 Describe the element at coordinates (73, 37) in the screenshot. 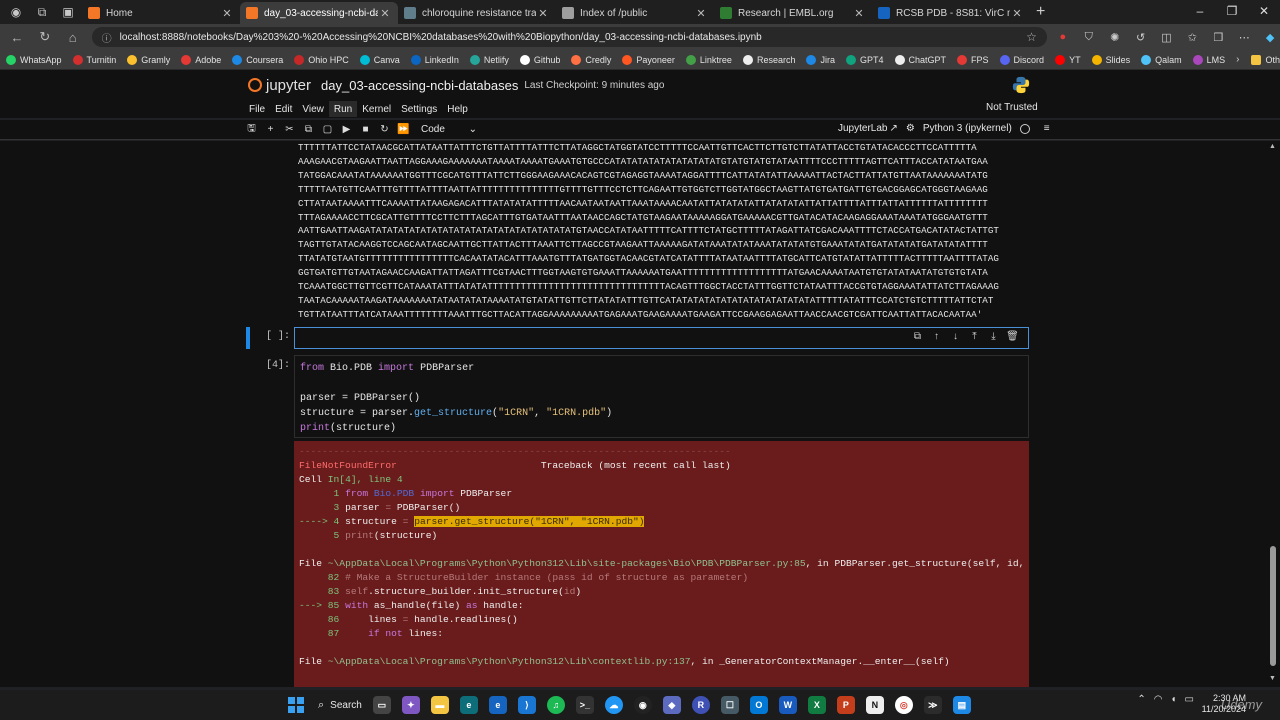

I see `home-icon: ⌂` at that location.